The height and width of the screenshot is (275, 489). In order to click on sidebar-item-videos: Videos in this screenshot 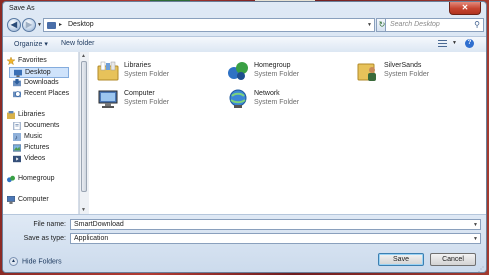, I will do `click(43, 159)`.